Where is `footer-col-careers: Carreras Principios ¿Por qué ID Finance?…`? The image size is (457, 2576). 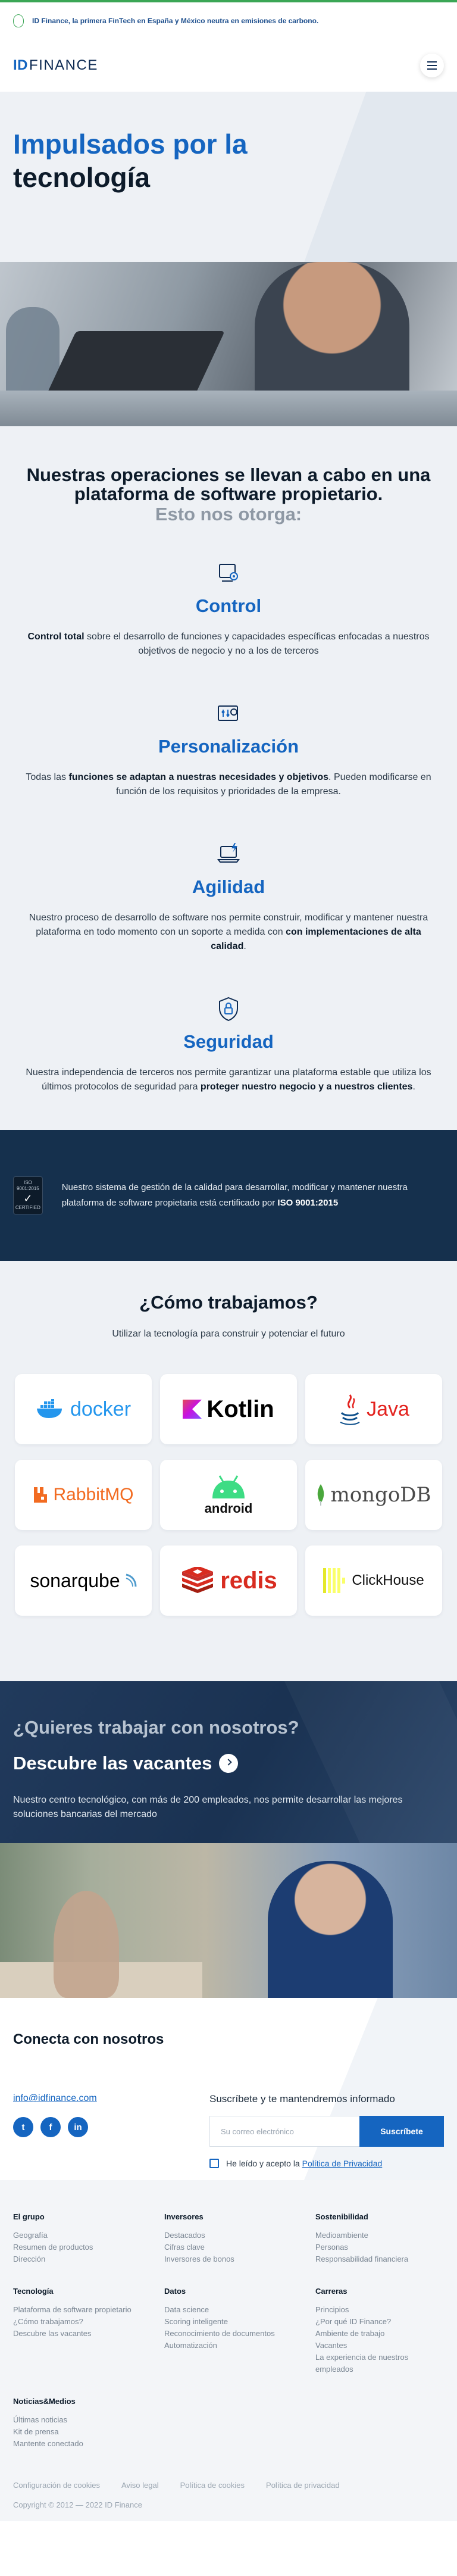
footer-col-careers: Carreras Principios ¿Por qué ID Finance?… is located at coordinates (379, 2331).